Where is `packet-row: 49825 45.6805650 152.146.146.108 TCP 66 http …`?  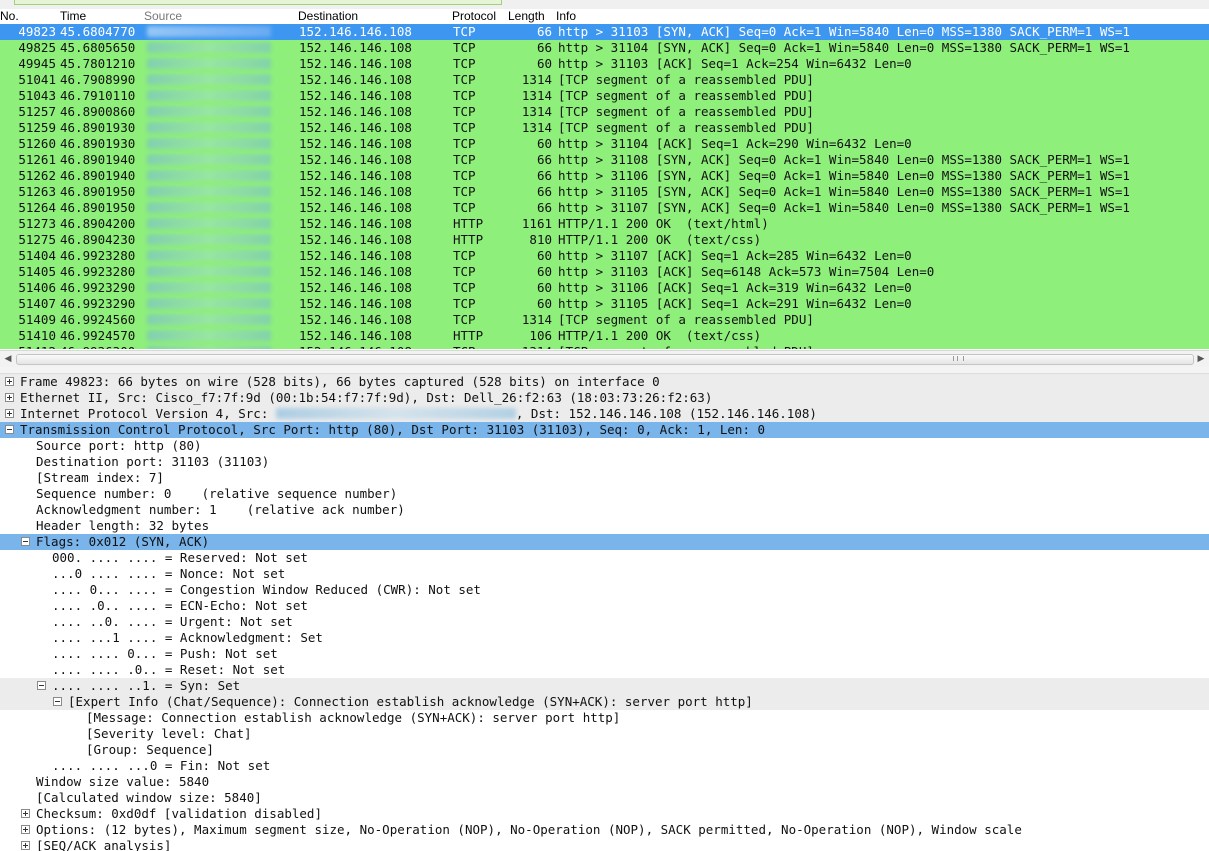
packet-row: 49825 45.6805650 152.146.146.108 TCP 66 http … is located at coordinates (604, 48).